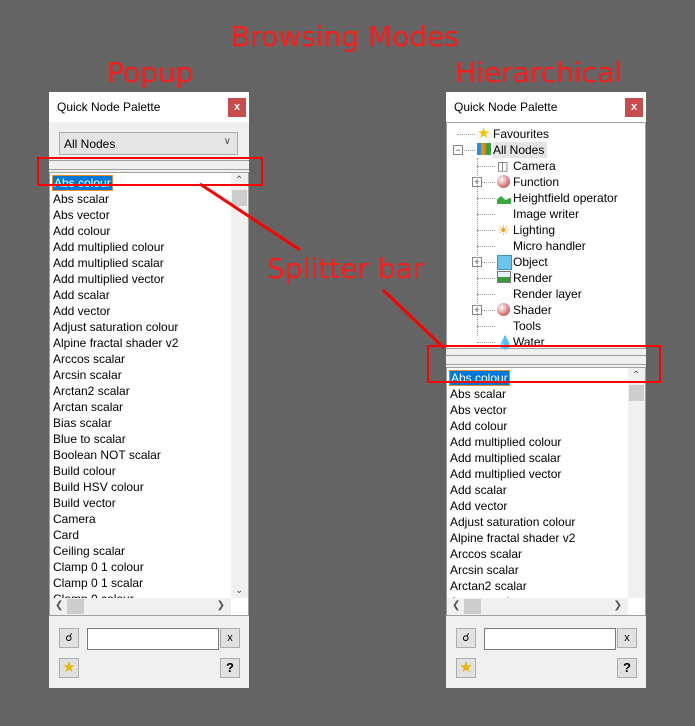 The width and height of the screenshot is (695, 726). What do you see at coordinates (413, 319) in the screenshot?
I see `arrow-line-hierarchical` at bounding box center [413, 319].